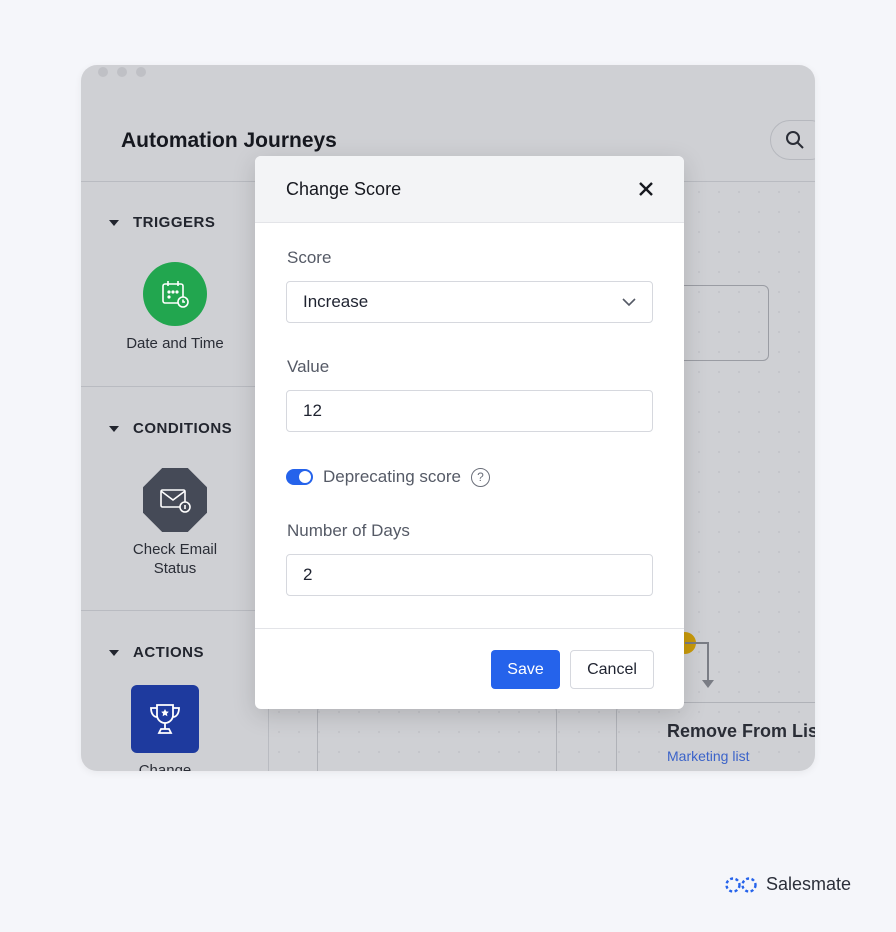 Image resolution: width=896 pixels, height=932 pixels. Describe the element at coordinates (312, 410) in the screenshot. I see `value-input-text: 12` at that location.